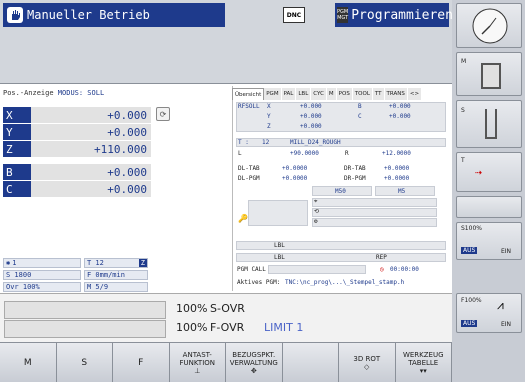 This screenshot has width=525, height=382. What do you see at coordinates (319, 94) in the screenshot?
I see `tab-cyc: CYC` at bounding box center [319, 94].